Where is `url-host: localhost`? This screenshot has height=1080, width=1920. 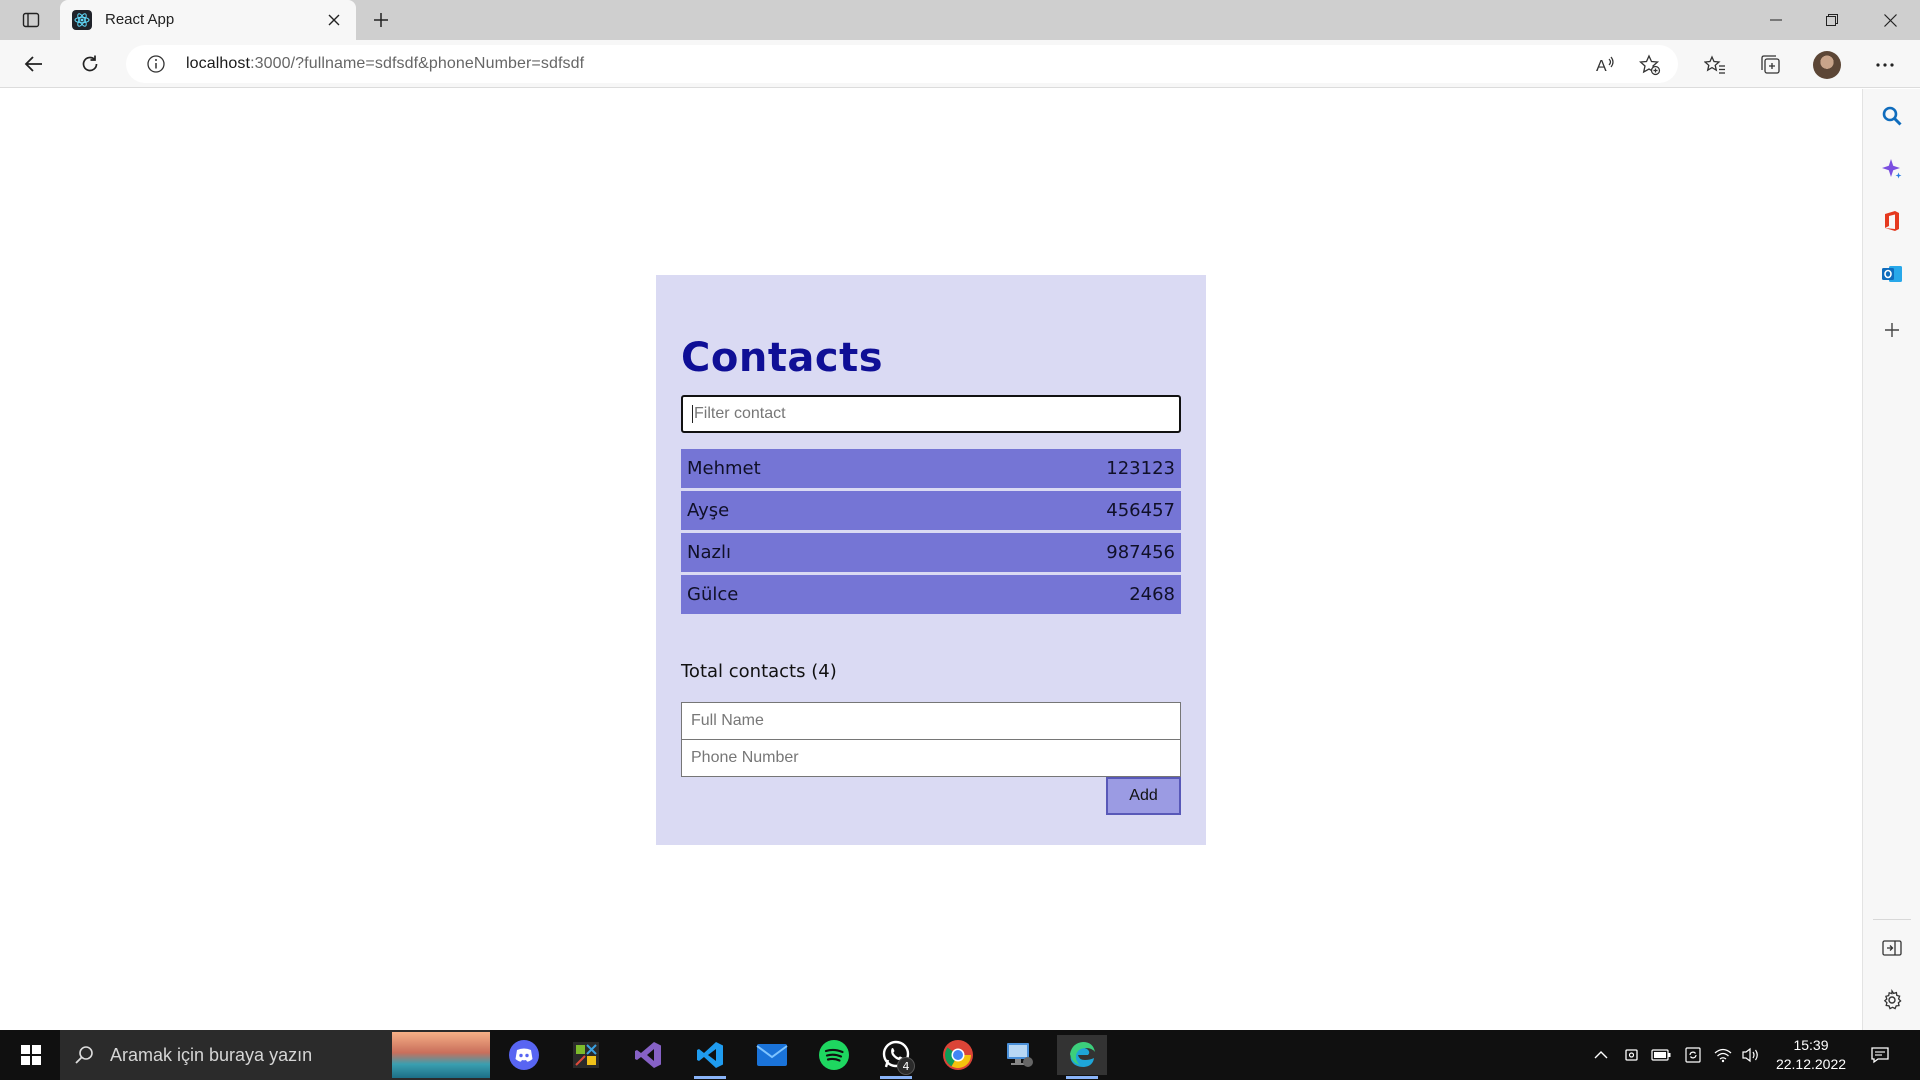
url-host: localhost is located at coordinates (218, 63).